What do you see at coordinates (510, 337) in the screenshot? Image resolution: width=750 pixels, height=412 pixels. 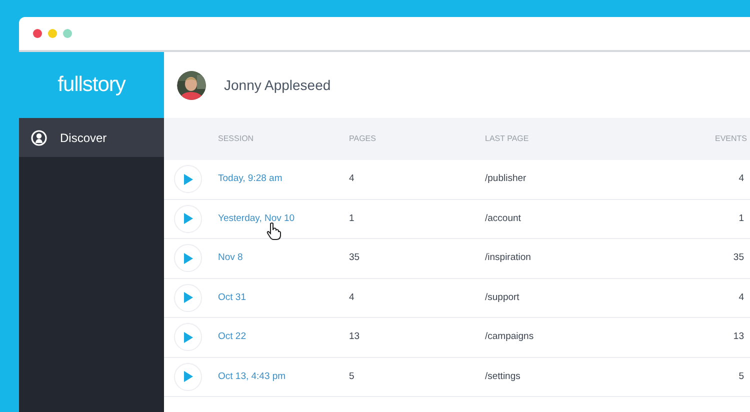 I see `table-cell-text: /campaigns` at bounding box center [510, 337].